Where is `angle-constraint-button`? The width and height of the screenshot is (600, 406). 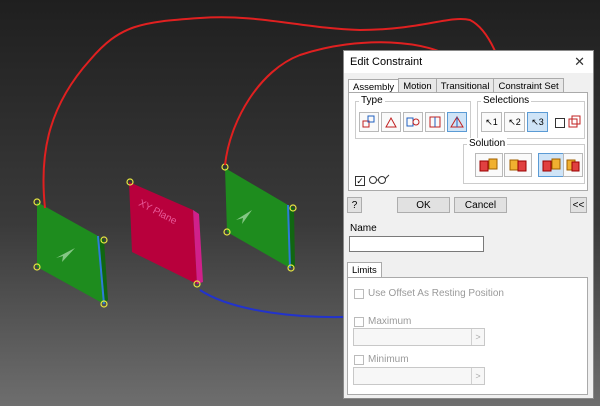 angle-constraint-button is located at coordinates (391, 122).